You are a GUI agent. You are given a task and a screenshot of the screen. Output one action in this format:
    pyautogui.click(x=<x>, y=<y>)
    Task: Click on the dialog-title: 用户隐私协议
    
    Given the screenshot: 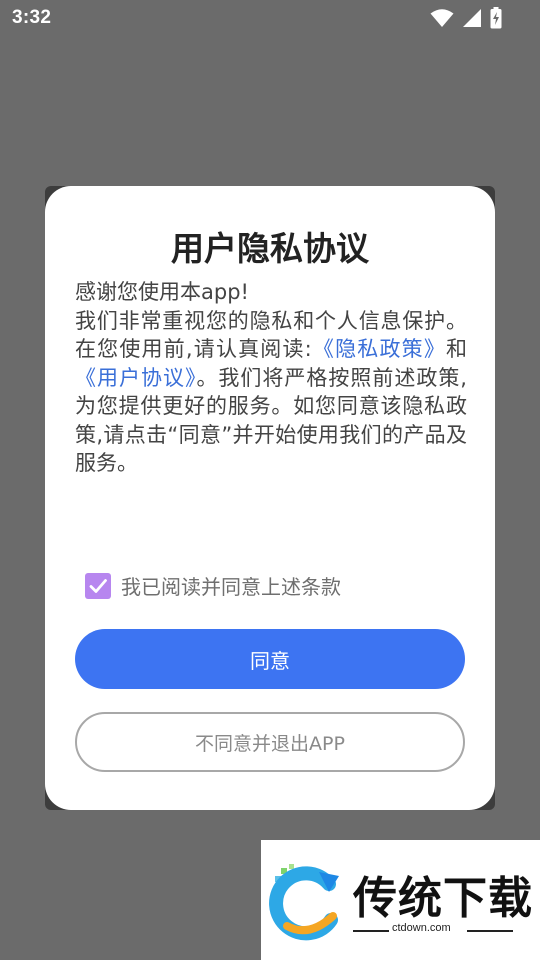 What is the action you would take?
    pyautogui.click(x=270, y=248)
    